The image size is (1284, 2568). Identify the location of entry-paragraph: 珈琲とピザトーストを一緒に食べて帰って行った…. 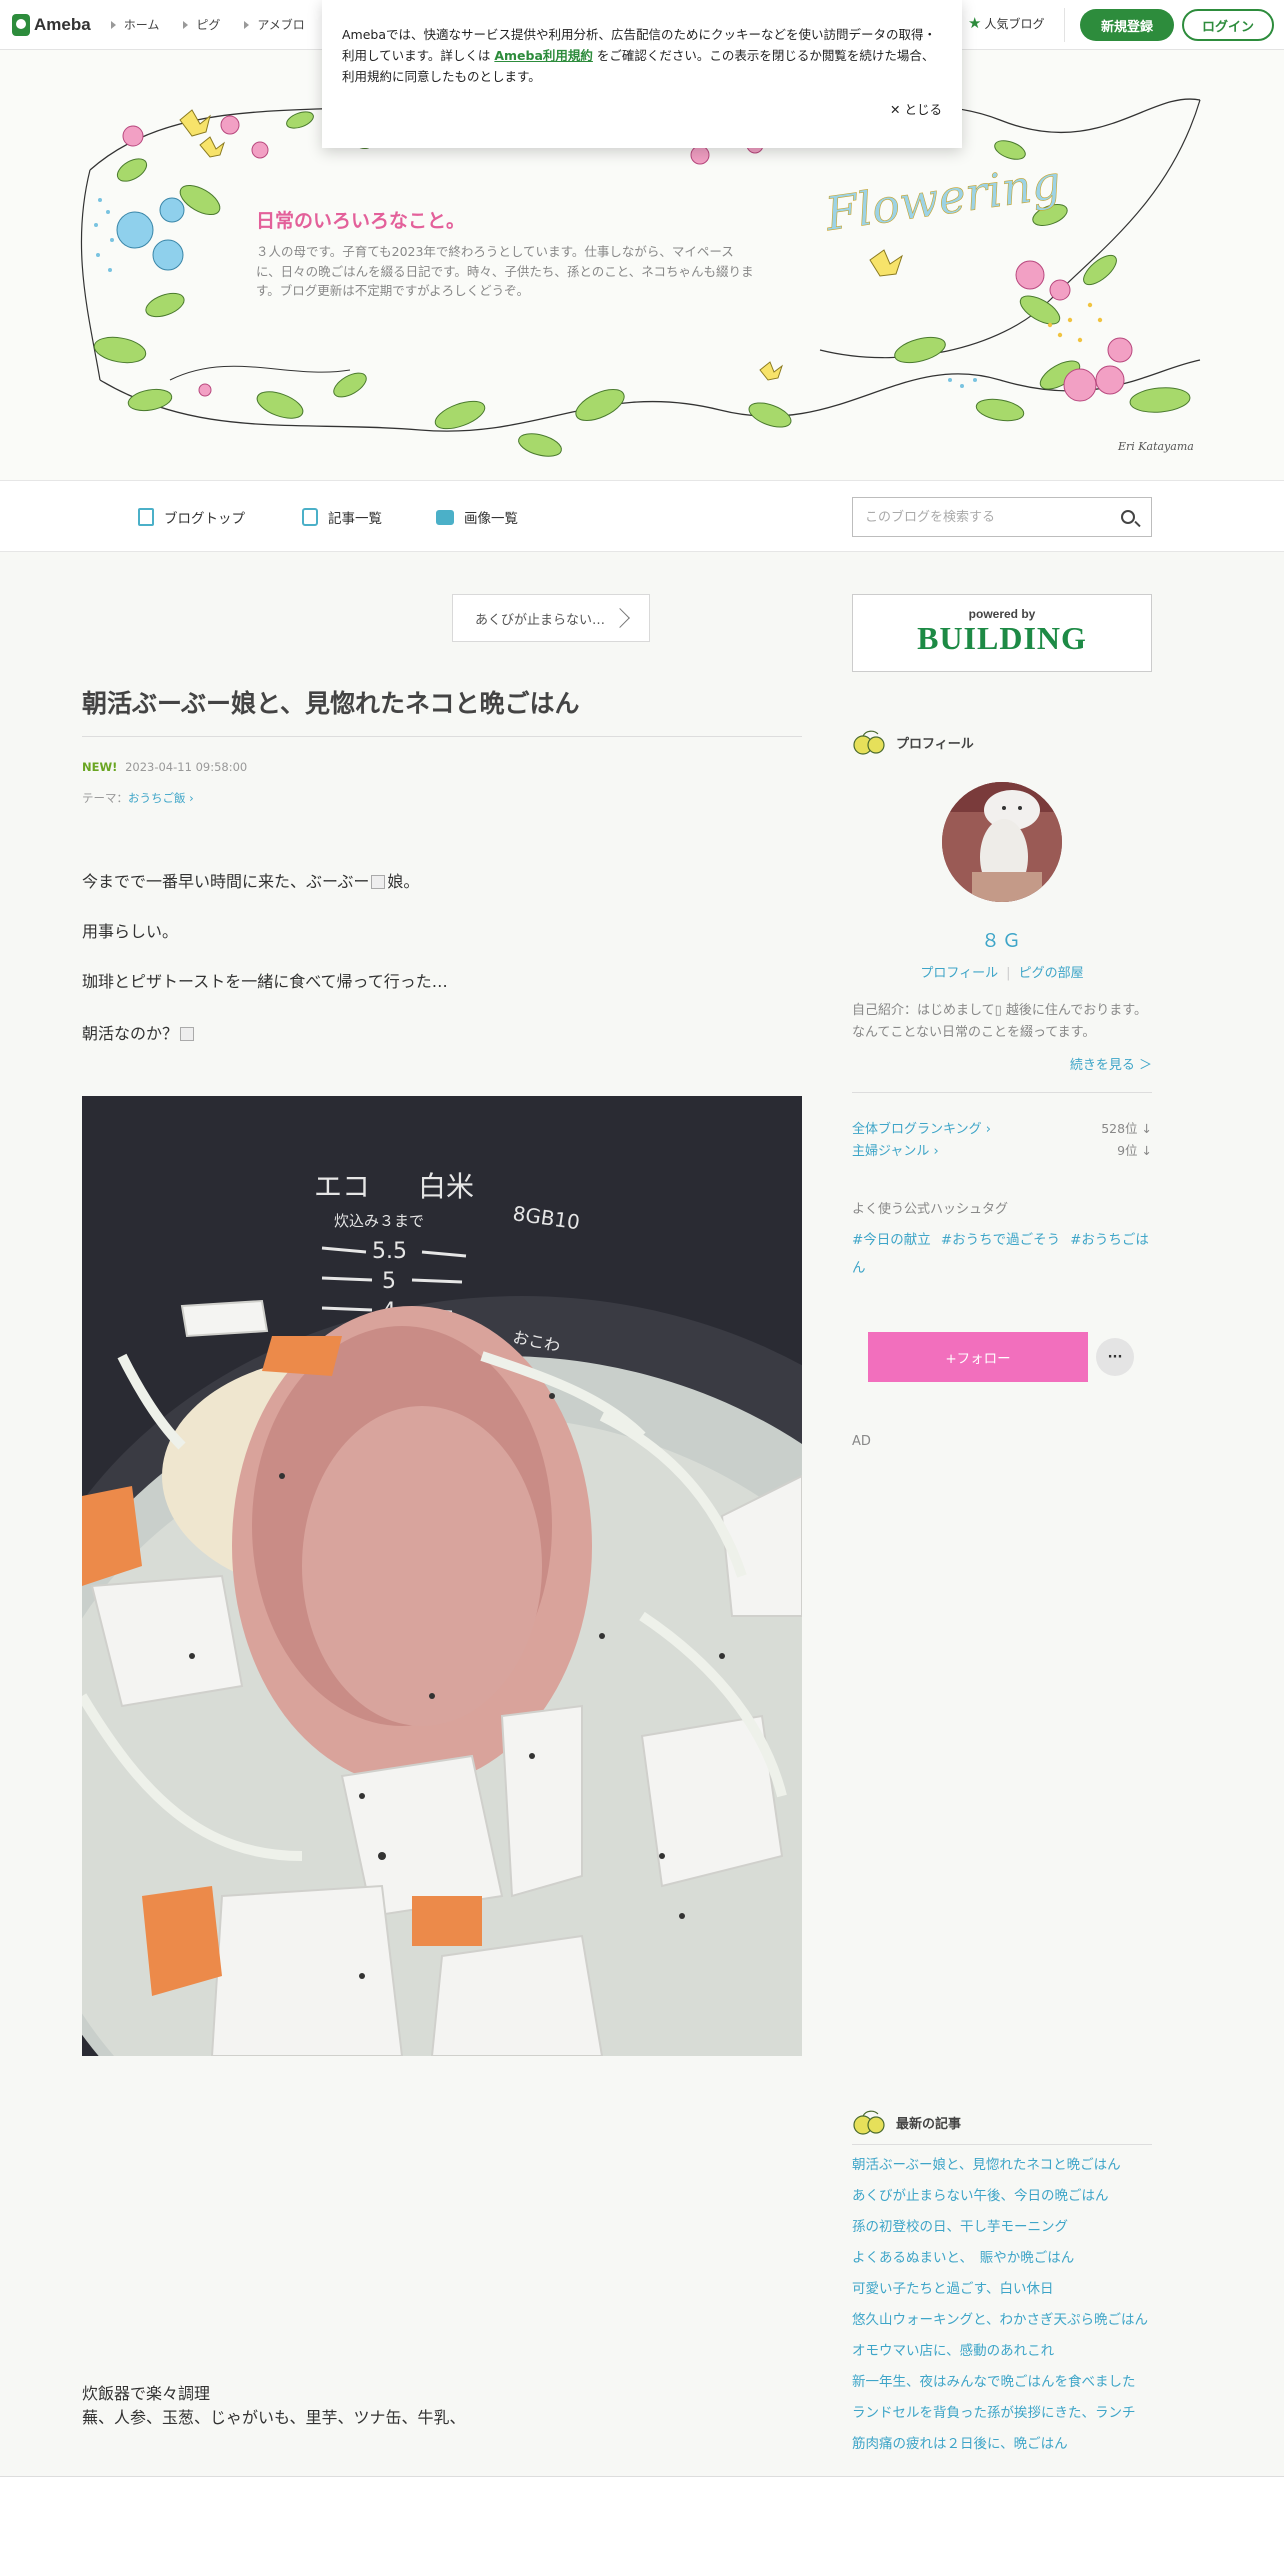
(265, 981).